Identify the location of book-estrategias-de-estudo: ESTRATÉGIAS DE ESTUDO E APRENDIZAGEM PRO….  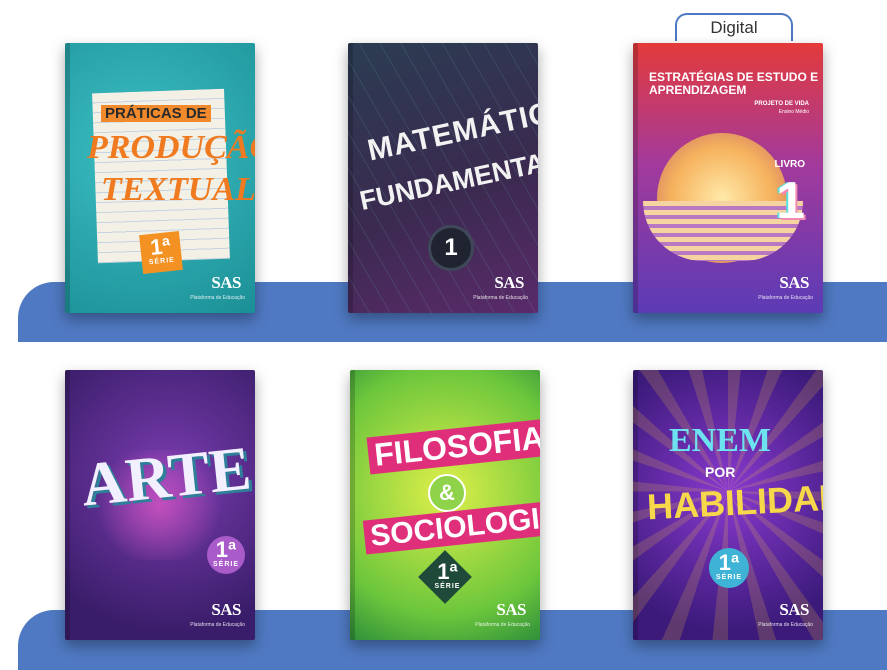
(728, 178).